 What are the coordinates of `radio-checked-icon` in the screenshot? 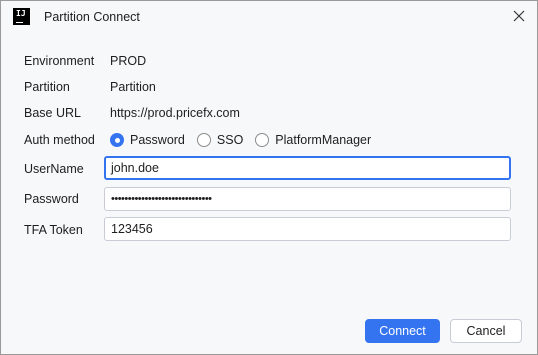 It's located at (117, 140).